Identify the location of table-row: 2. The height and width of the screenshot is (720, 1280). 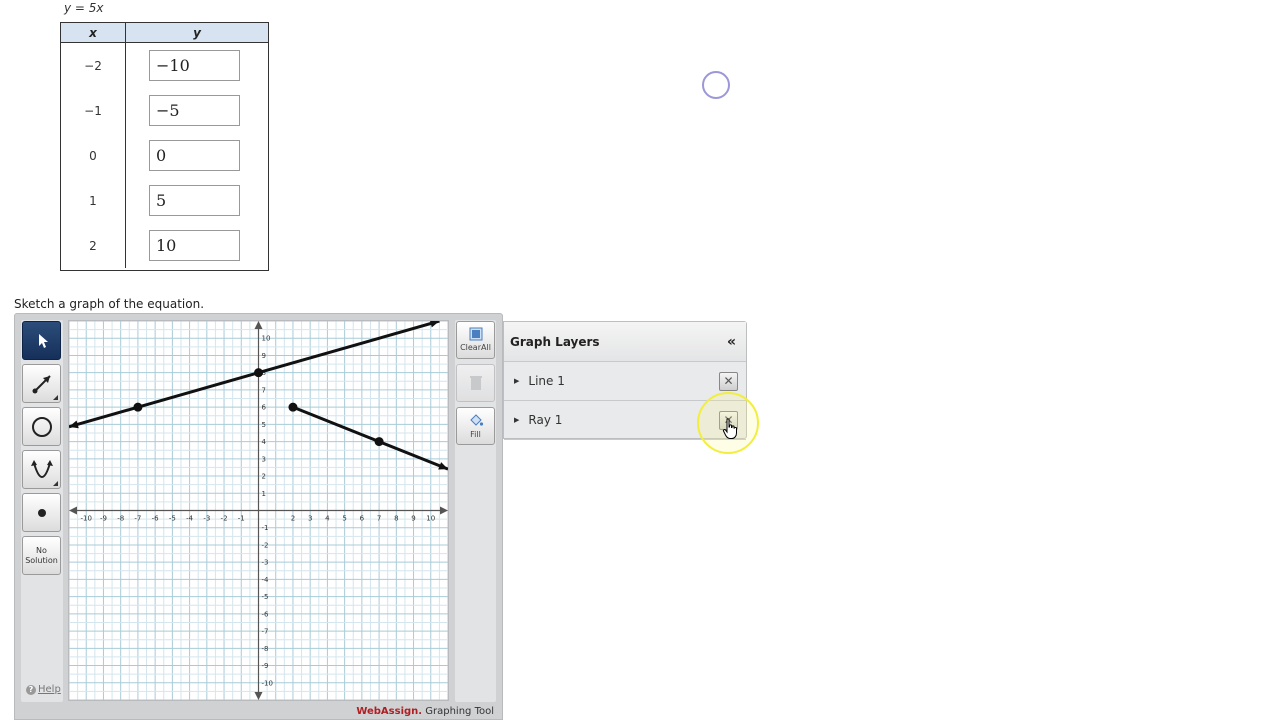
(164, 245).